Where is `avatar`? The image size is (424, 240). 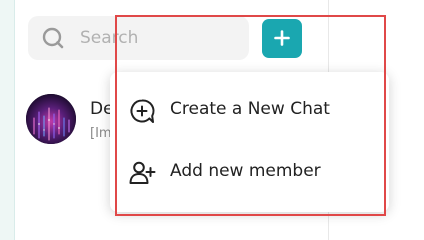
avatar is located at coordinates (51, 119).